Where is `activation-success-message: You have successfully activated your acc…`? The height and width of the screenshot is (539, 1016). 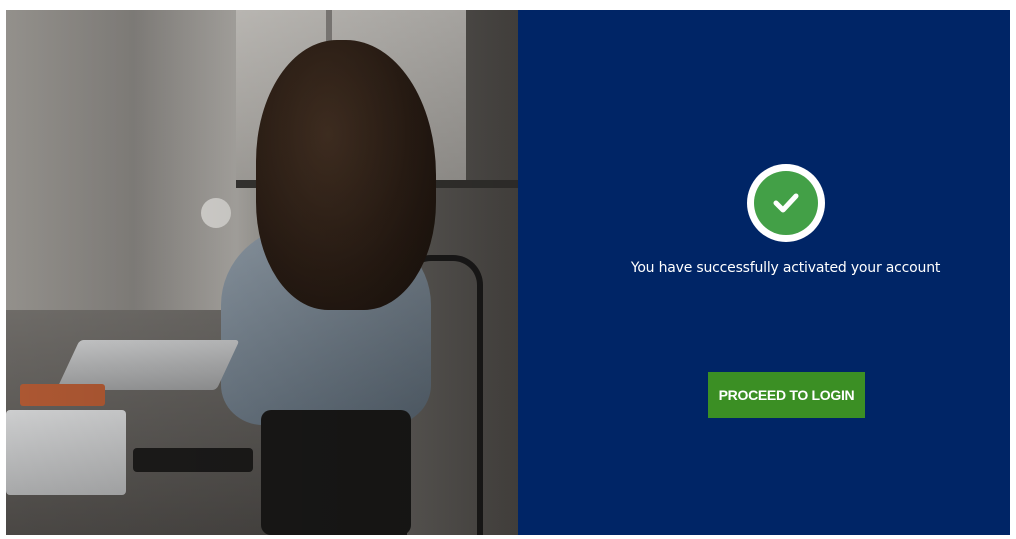
activation-success-message: You have successfully activated your acc… is located at coordinates (785, 268).